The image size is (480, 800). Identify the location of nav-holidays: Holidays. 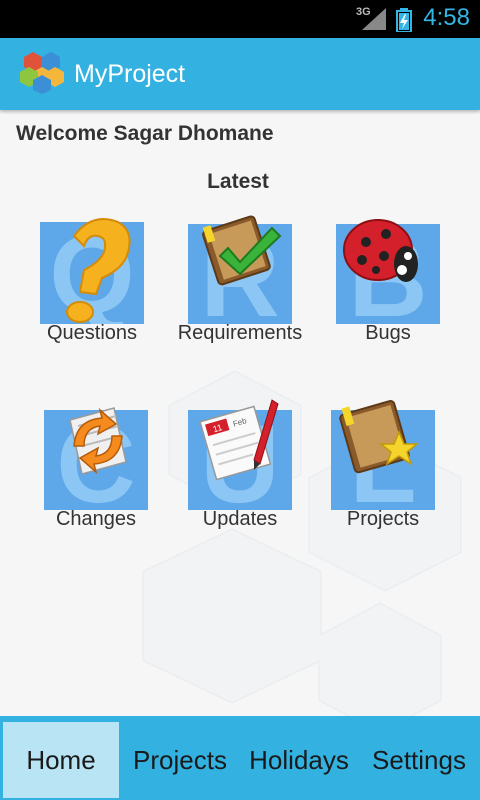
(299, 760).